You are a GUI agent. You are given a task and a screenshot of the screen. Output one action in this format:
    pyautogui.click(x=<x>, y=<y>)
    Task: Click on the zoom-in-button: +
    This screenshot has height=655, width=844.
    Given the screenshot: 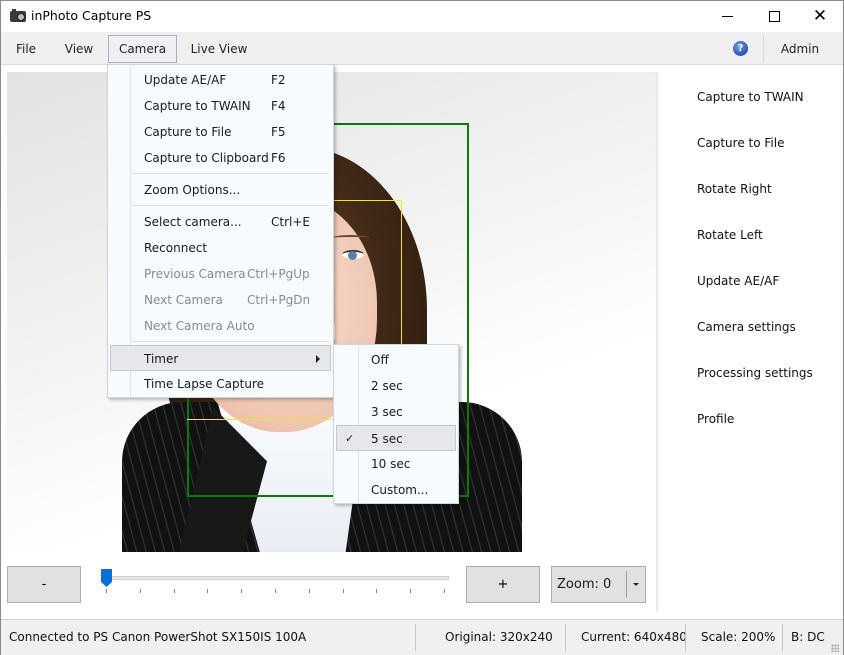 What is the action you would take?
    pyautogui.click(x=503, y=584)
    